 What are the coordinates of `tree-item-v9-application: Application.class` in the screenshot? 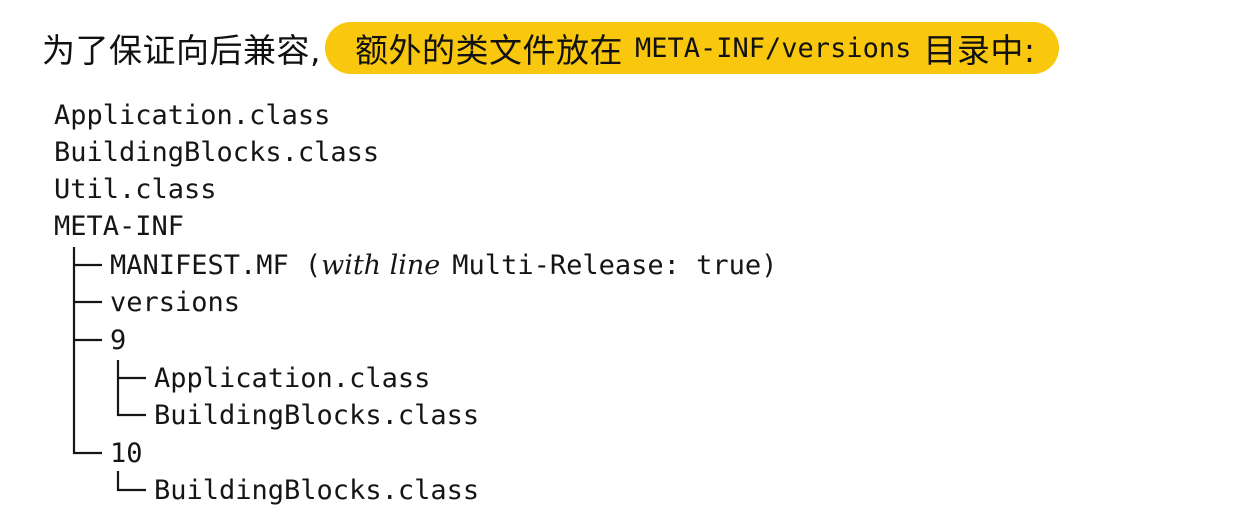 It's located at (292, 378).